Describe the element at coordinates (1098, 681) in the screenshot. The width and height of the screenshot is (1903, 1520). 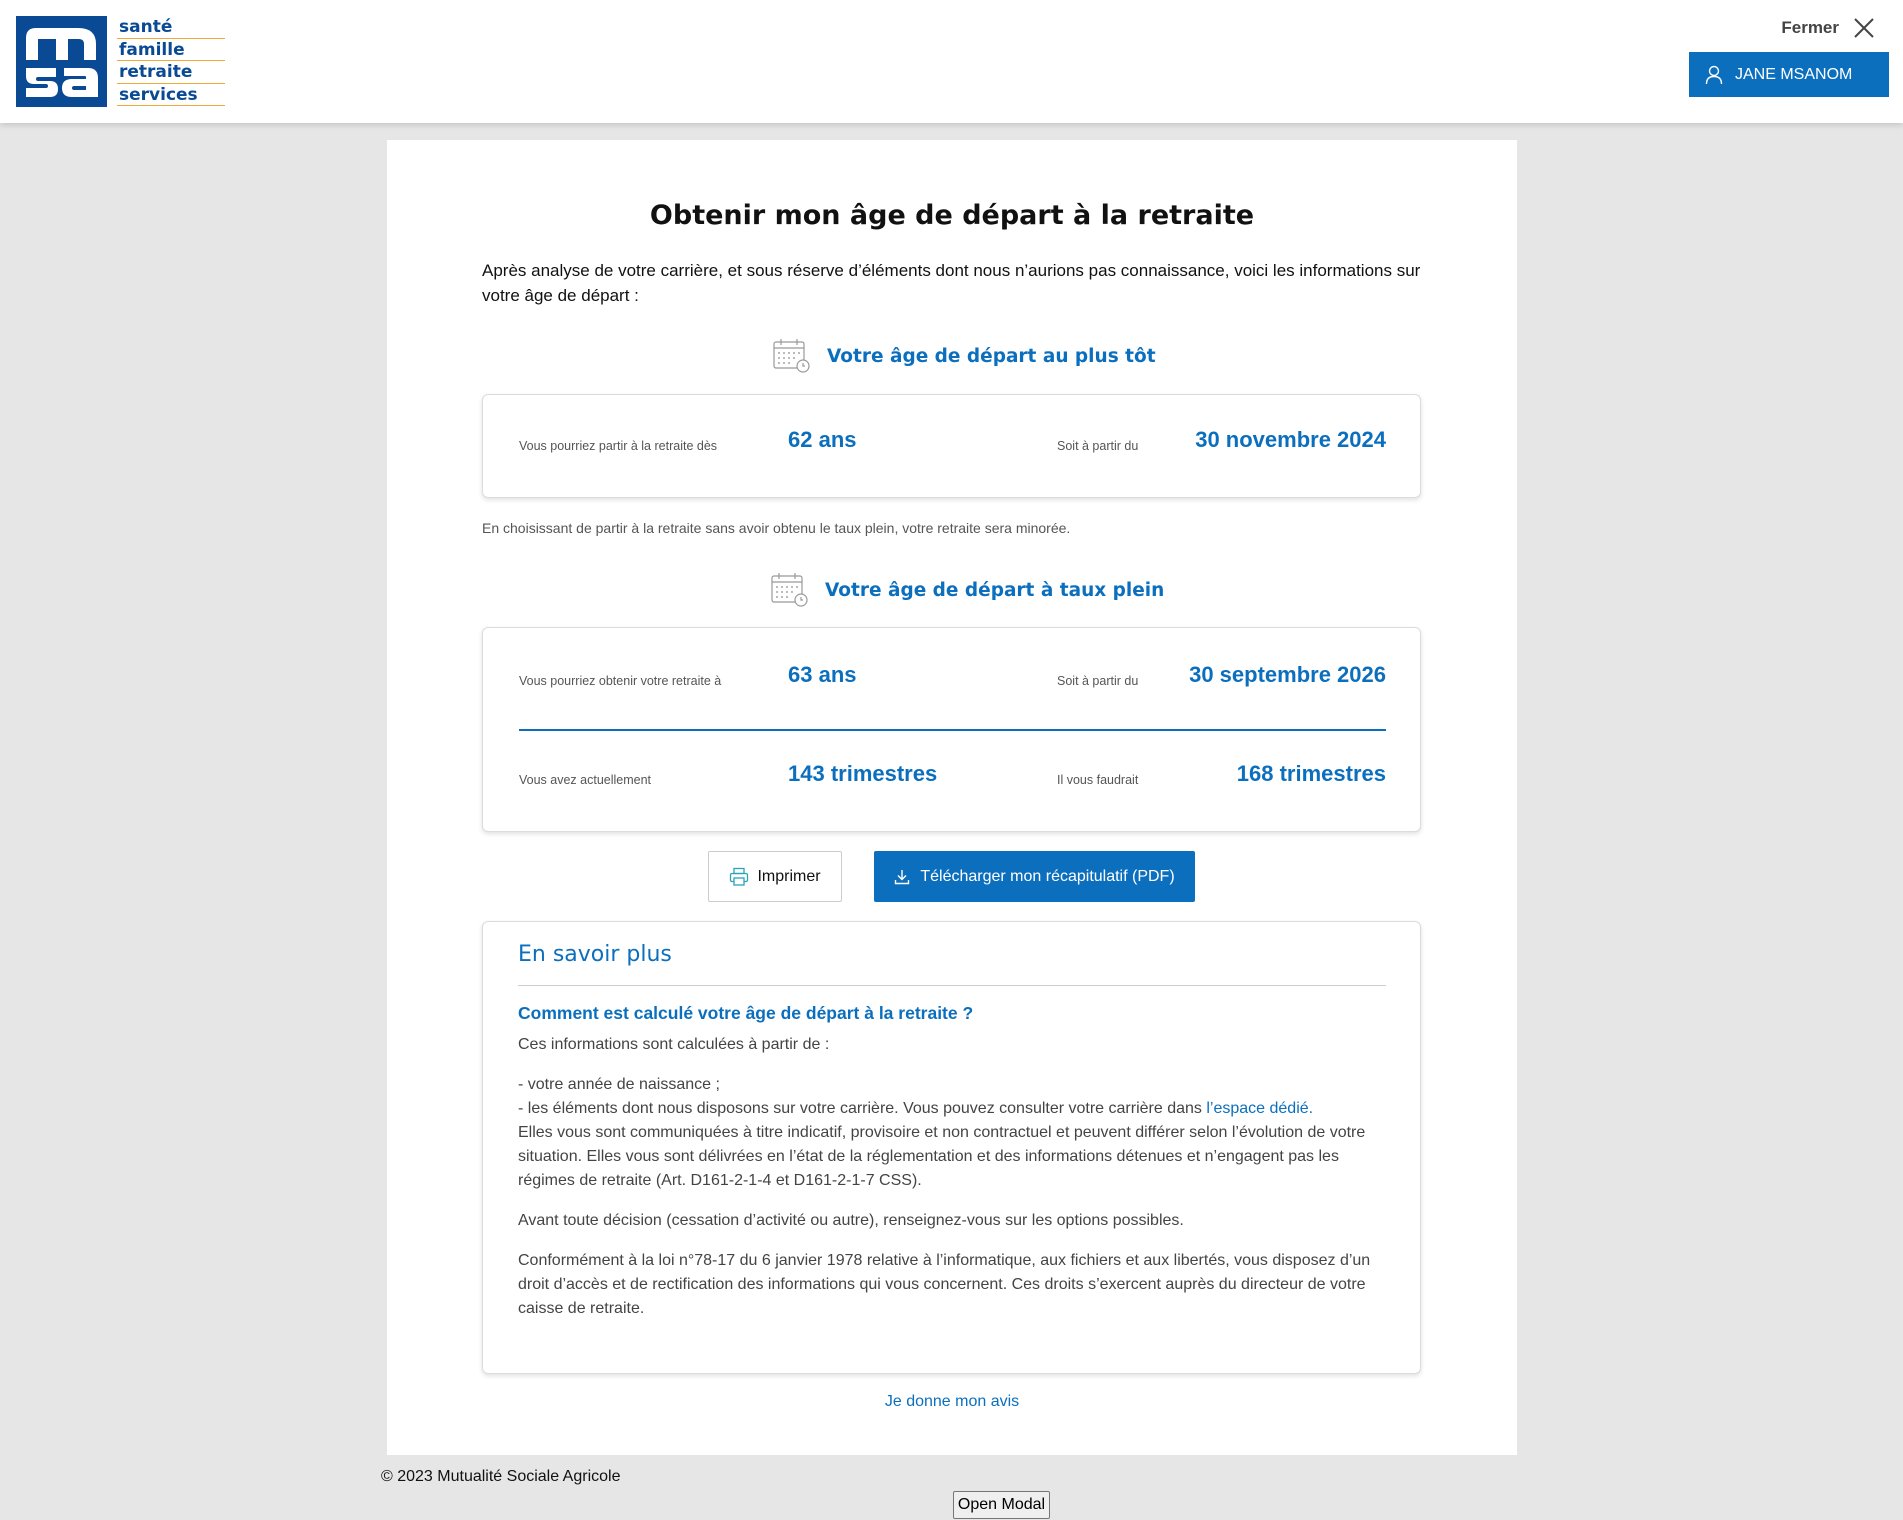
I see `full-rate-date-label: Soit à partir du` at that location.